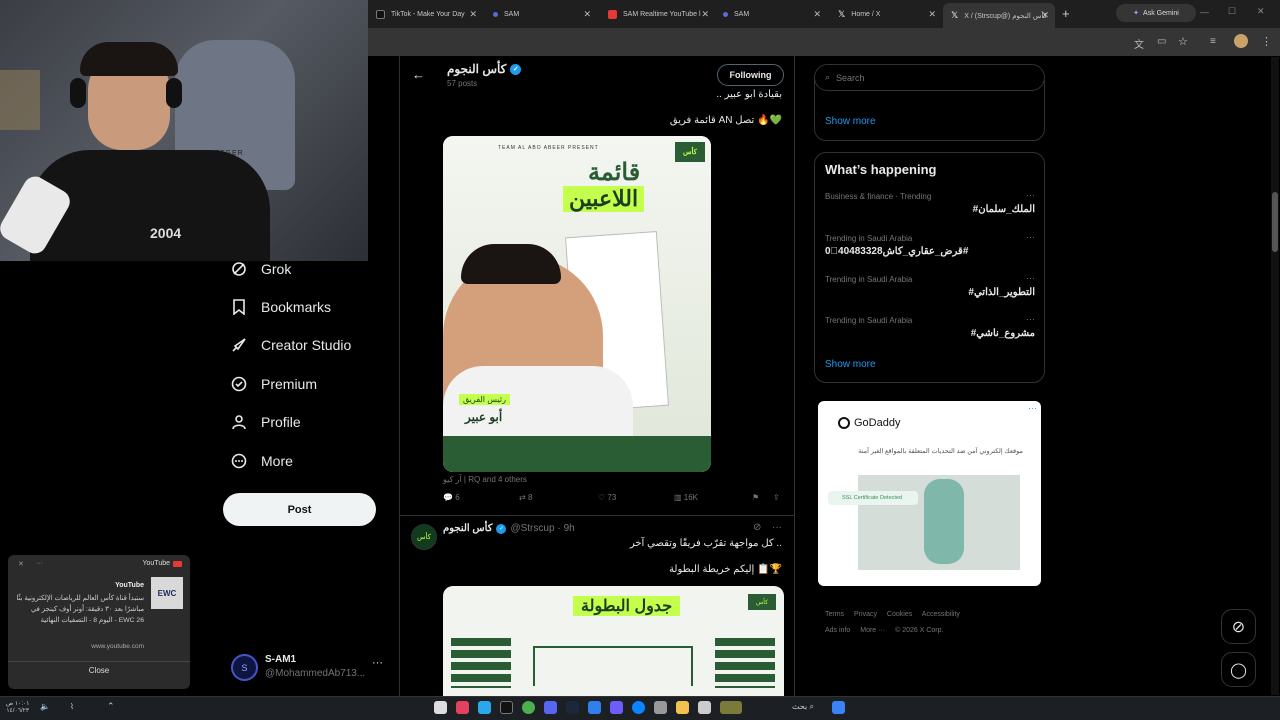  Describe the element at coordinates (418, 74) in the screenshot. I see `back-arrow-icon: ←` at that location.